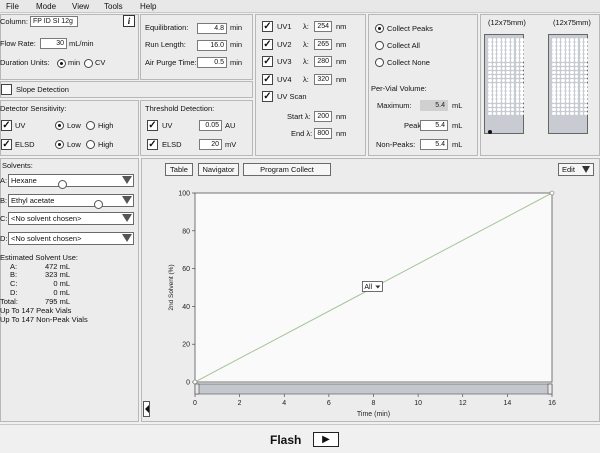 This screenshot has height=453, width=600. What do you see at coordinates (12, 6) in the screenshot?
I see `menu-file: File` at bounding box center [12, 6].